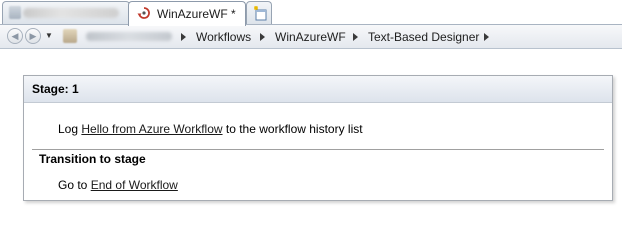  I want to click on log-message-link: Hello from Azure Workflow, so click(151, 129).